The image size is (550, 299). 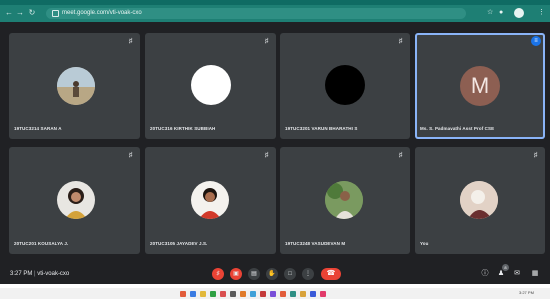 What do you see at coordinates (519, 13) in the screenshot?
I see `profile-avatar` at bounding box center [519, 13].